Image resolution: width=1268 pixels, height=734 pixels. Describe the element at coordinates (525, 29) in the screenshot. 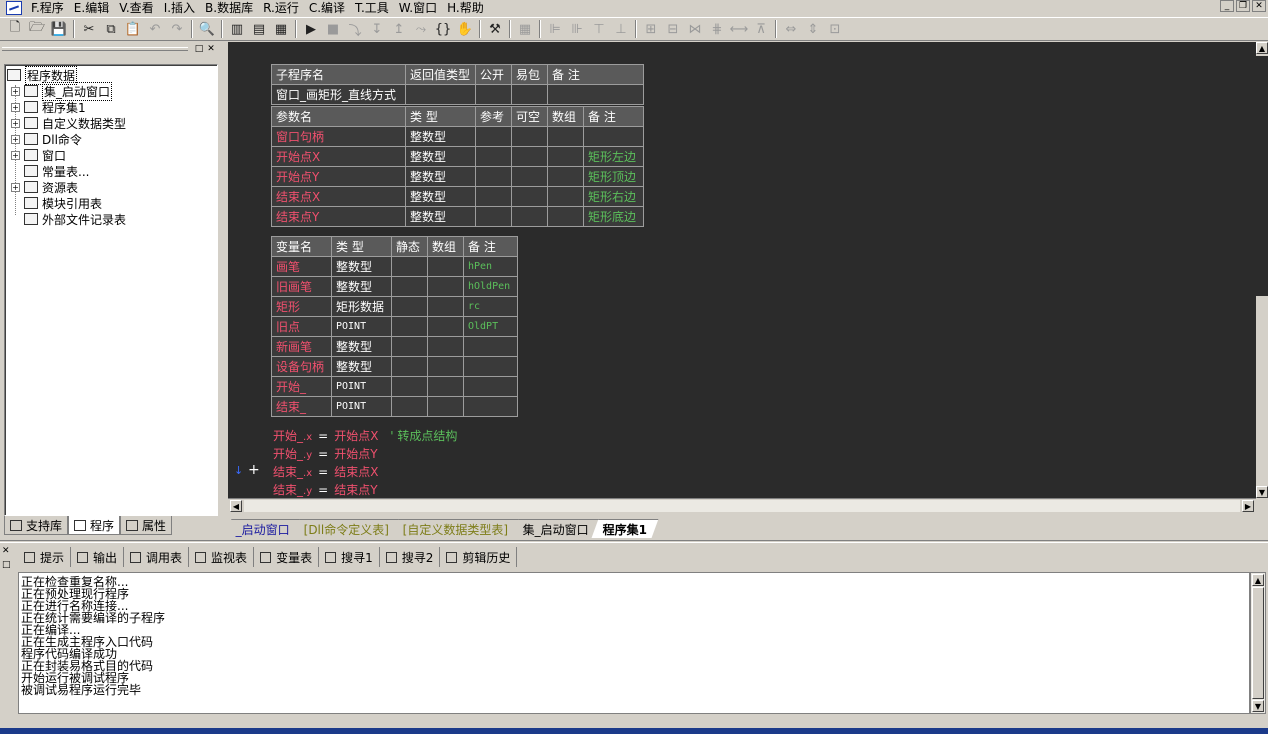

I see `align-grid-icon: ▦` at that location.